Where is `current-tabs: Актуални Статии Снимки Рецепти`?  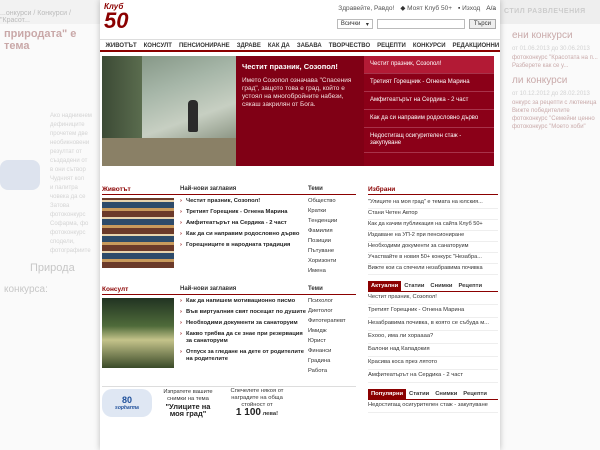
current-tabs: Актуални Статии Снимки Рецепти is located at coordinates (433, 286).